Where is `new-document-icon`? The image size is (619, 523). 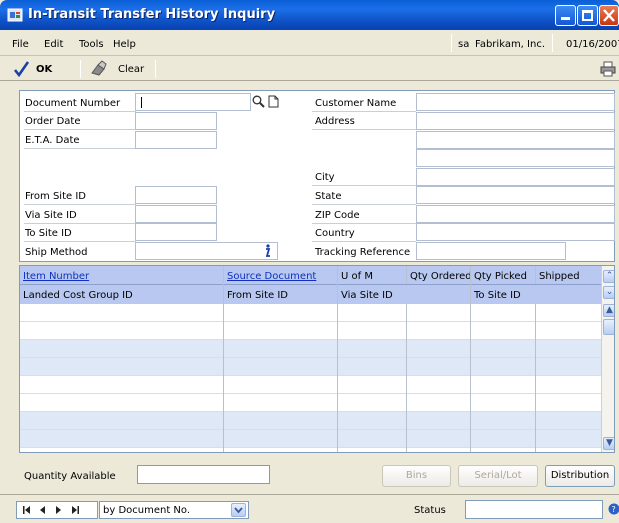 new-document-icon is located at coordinates (273, 101).